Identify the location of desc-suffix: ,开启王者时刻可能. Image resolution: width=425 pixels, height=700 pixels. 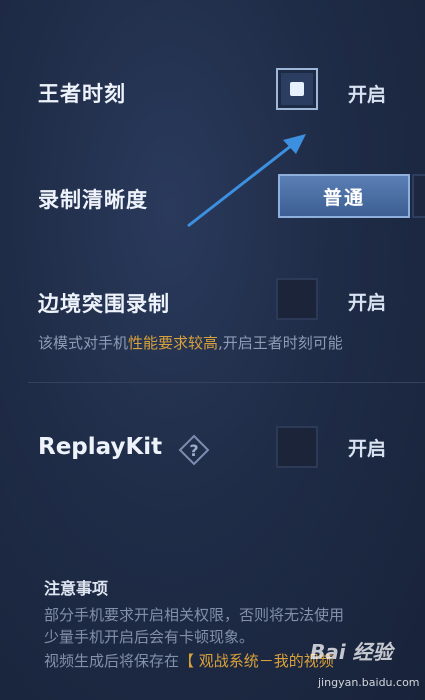
(280, 343).